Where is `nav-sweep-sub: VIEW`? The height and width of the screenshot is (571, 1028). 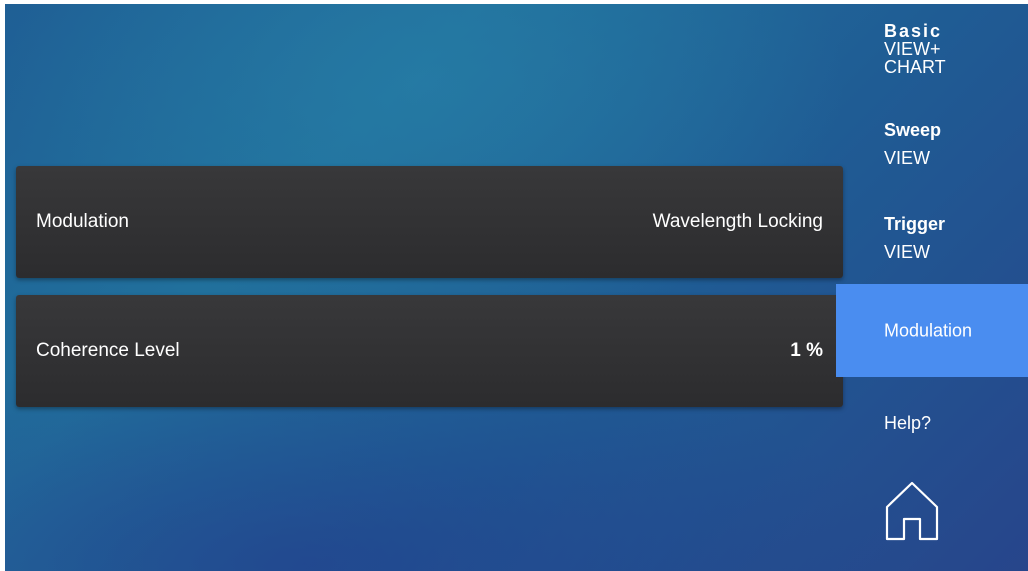
nav-sweep-sub: VIEW is located at coordinates (907, 158).